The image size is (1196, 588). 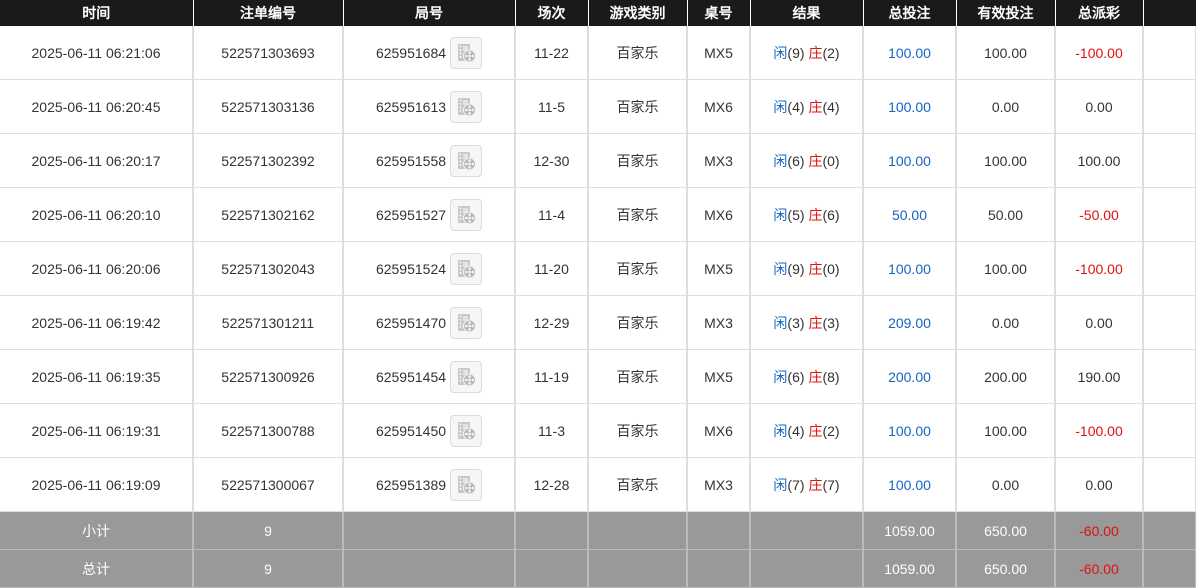 What do you see at coordinates (552, 214) in the screenshot?
I see `cell-session: 11-4` at bounding box center [552, 214].